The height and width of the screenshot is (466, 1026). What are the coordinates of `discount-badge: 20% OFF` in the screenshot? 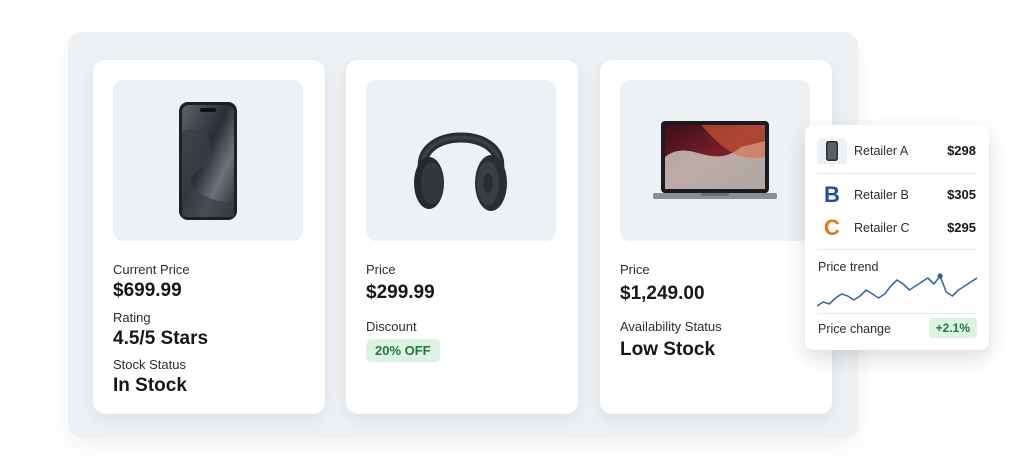 It's located at (403, 350).